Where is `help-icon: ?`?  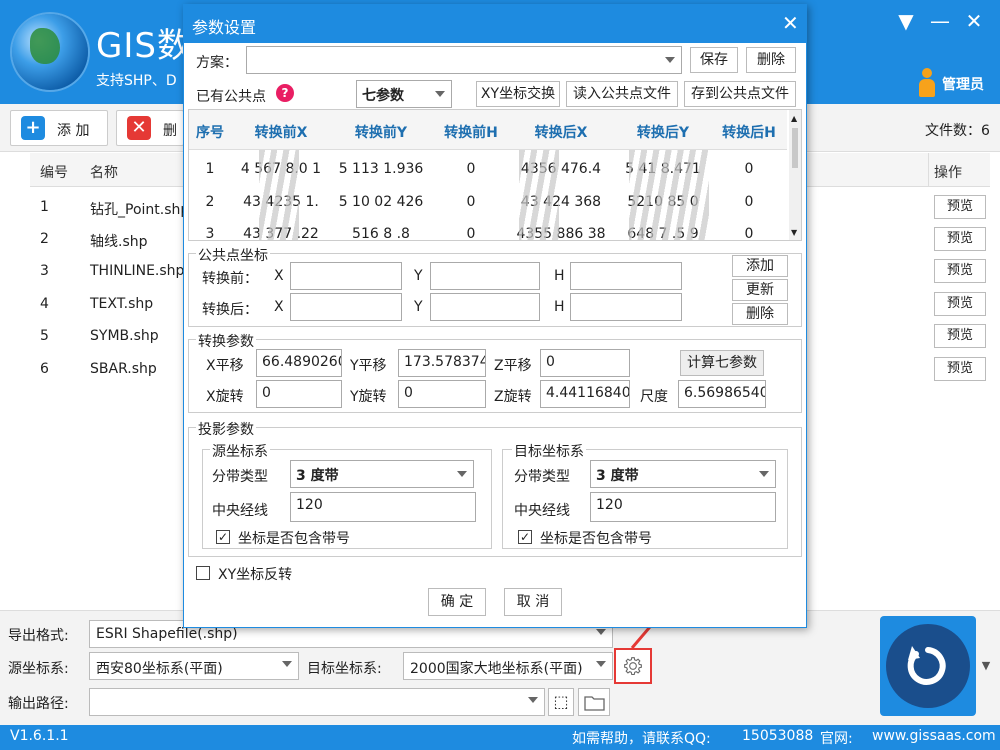
help-icon: ? is located at coordinates (285, 93).